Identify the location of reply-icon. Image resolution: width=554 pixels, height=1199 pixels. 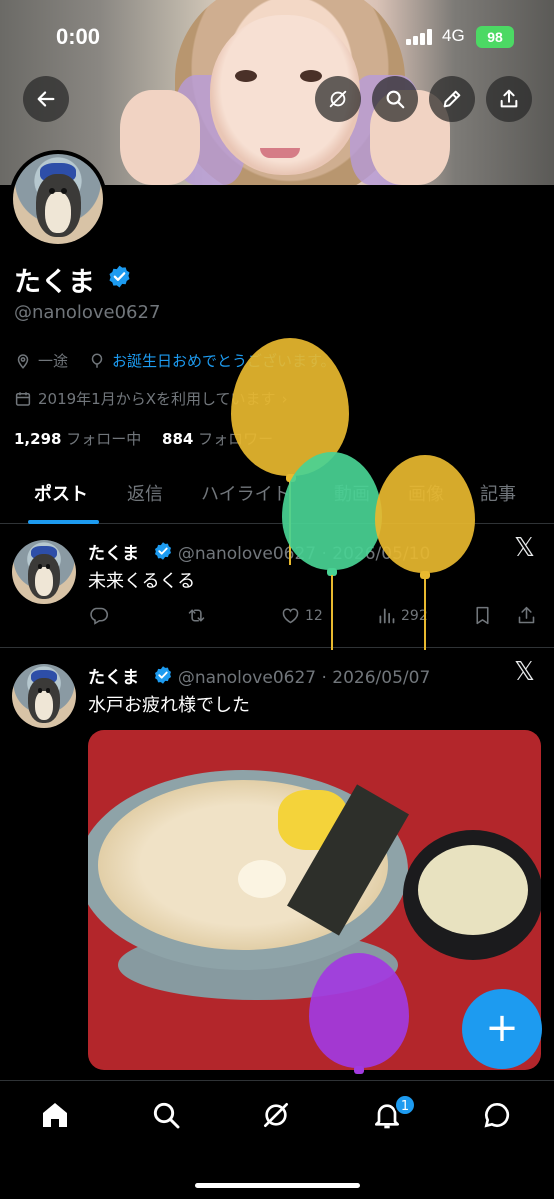
(99, 616).